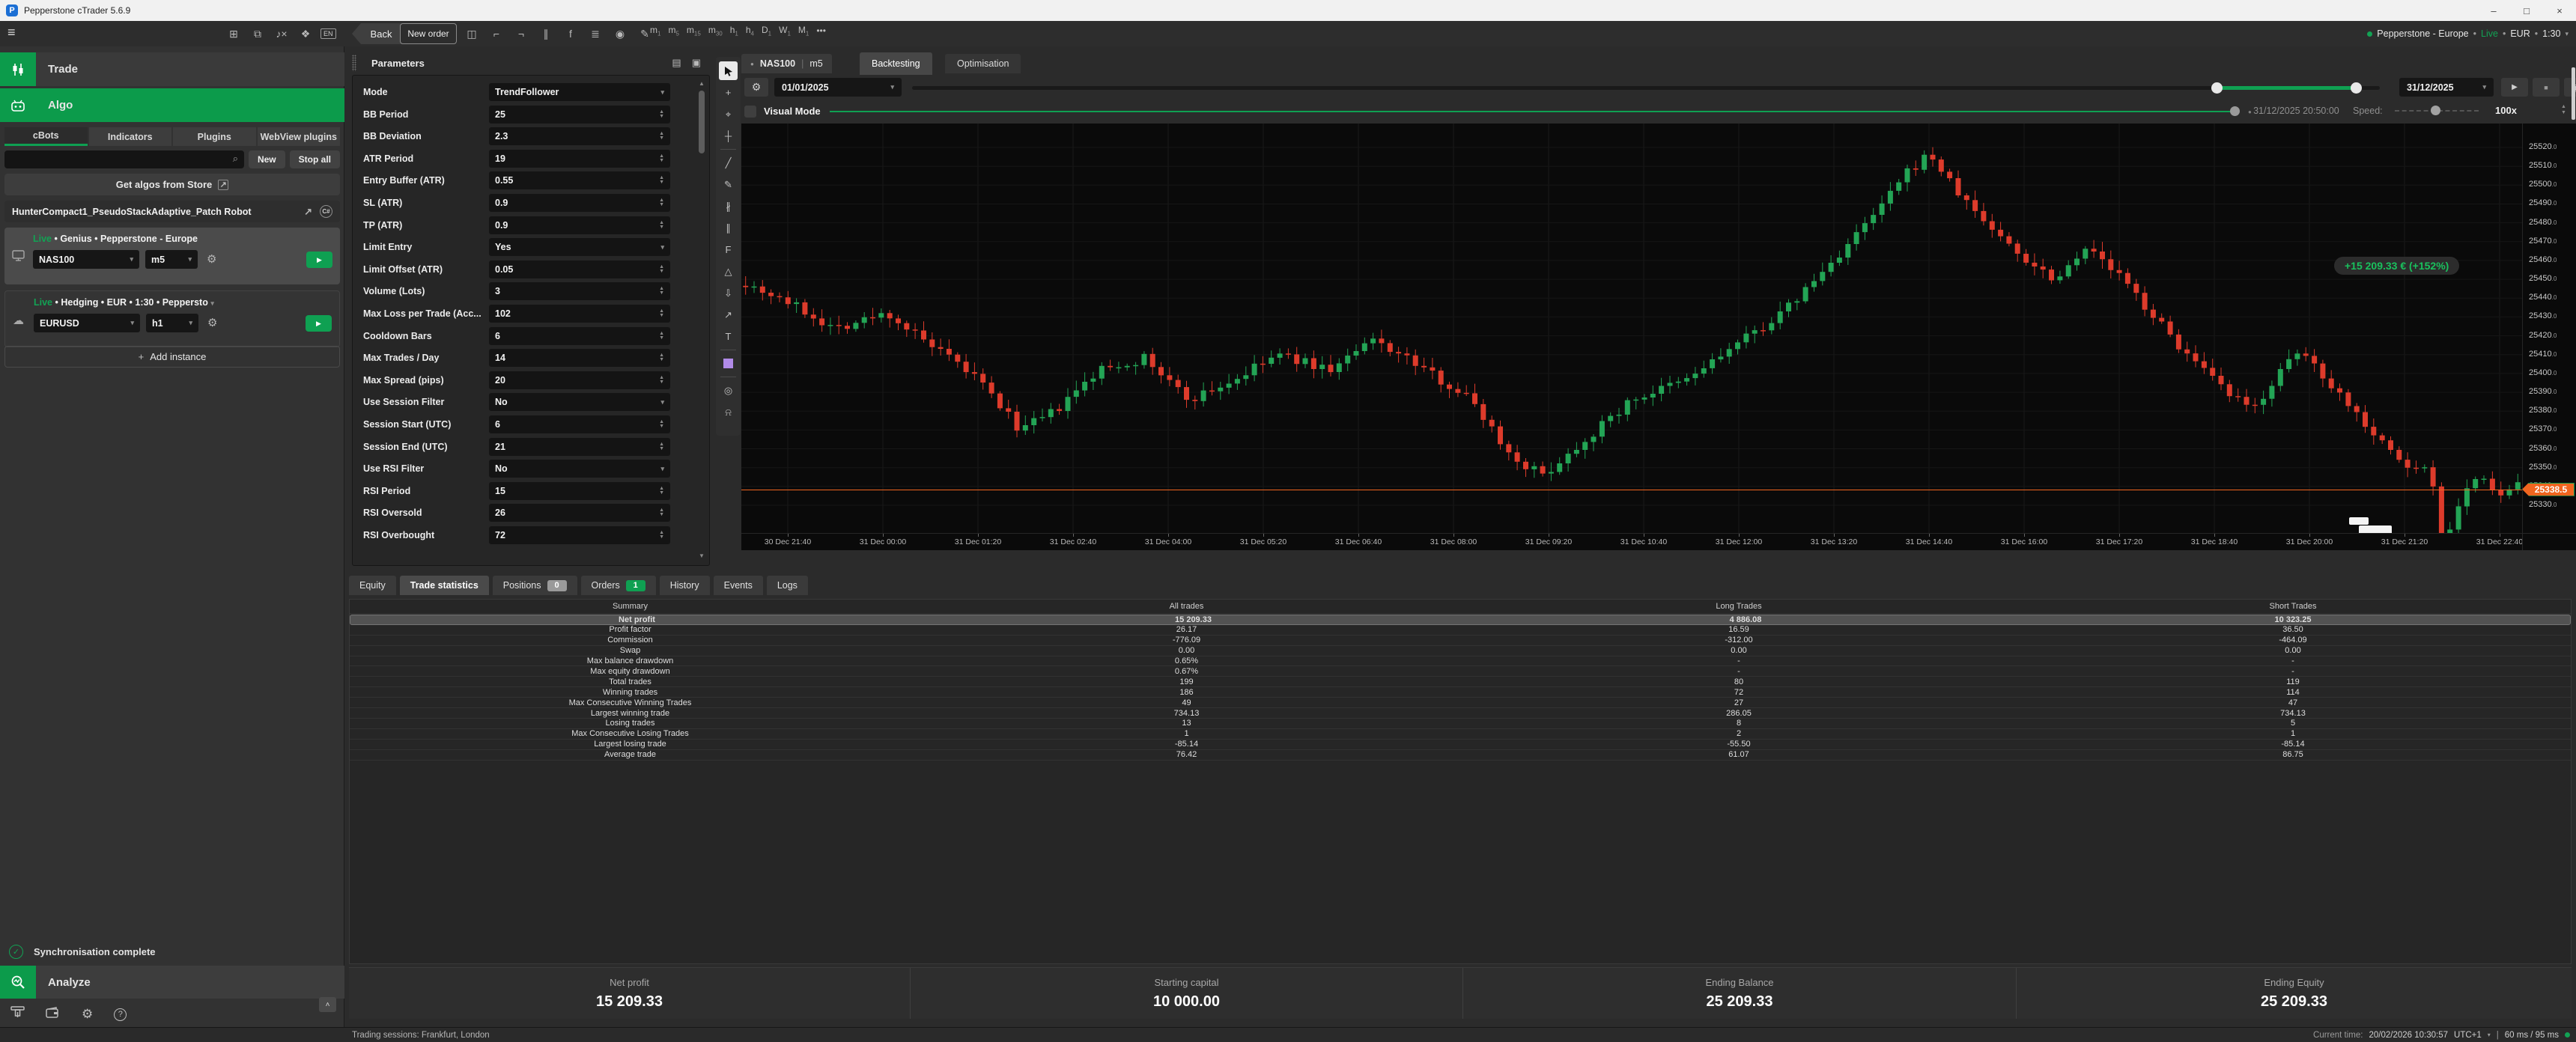  Describe the element at coordinates (120, 1014) in the screenshot. I see `help-icon: ?` at that location.